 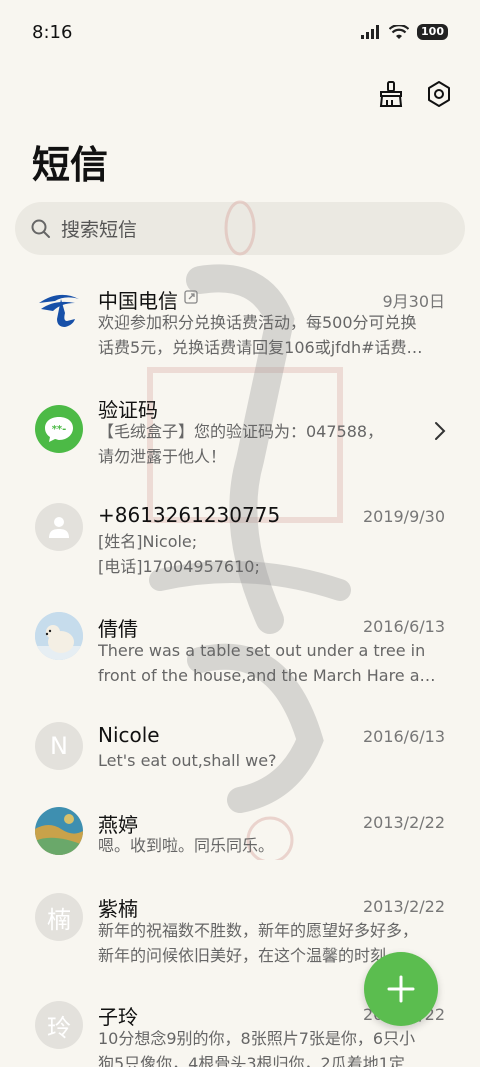 What do you see at coordinates (59, 919) in the screenshot?
I see `avatar-letter: 楠` at bounding box center [59, 919].